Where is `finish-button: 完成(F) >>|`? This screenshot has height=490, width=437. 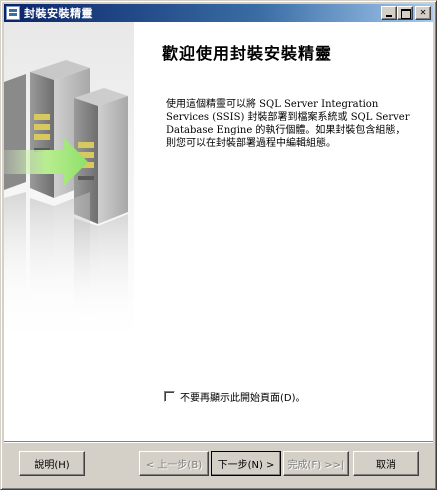 finish-button: 完成(F) >>| is located at coordinates (316, 463).